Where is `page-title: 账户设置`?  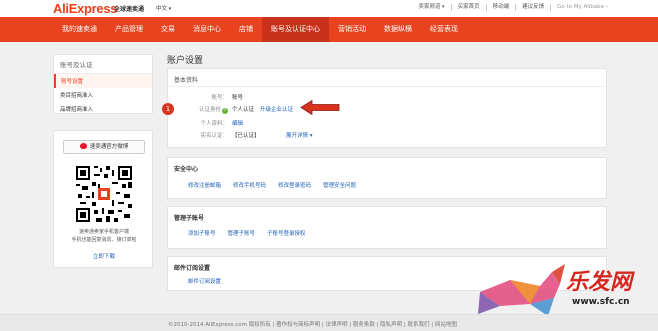 page-title: 账户设置 is located at coordinates (185, 61).